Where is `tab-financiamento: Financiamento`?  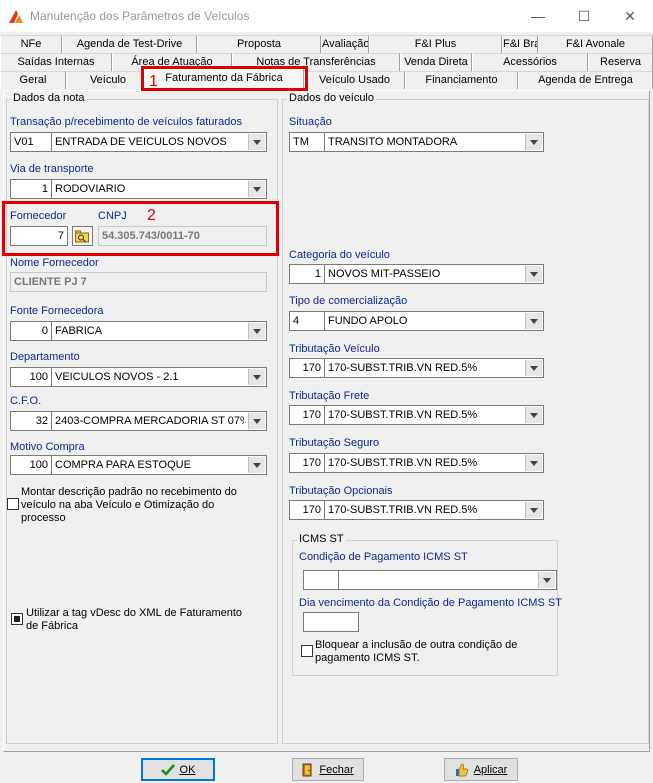
tab-financiamento: Financiamento is located at coordinates (461, 80).